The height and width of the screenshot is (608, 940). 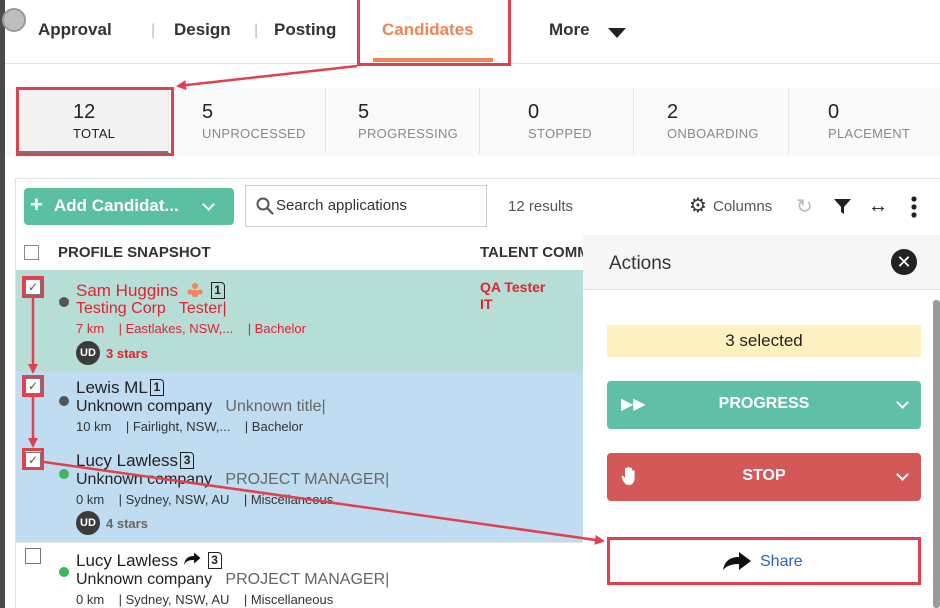 What do you see at coordinates (127, 353) in the screenshot?
I see `rating-text: 3 stars` at bounding box center [127, 353].